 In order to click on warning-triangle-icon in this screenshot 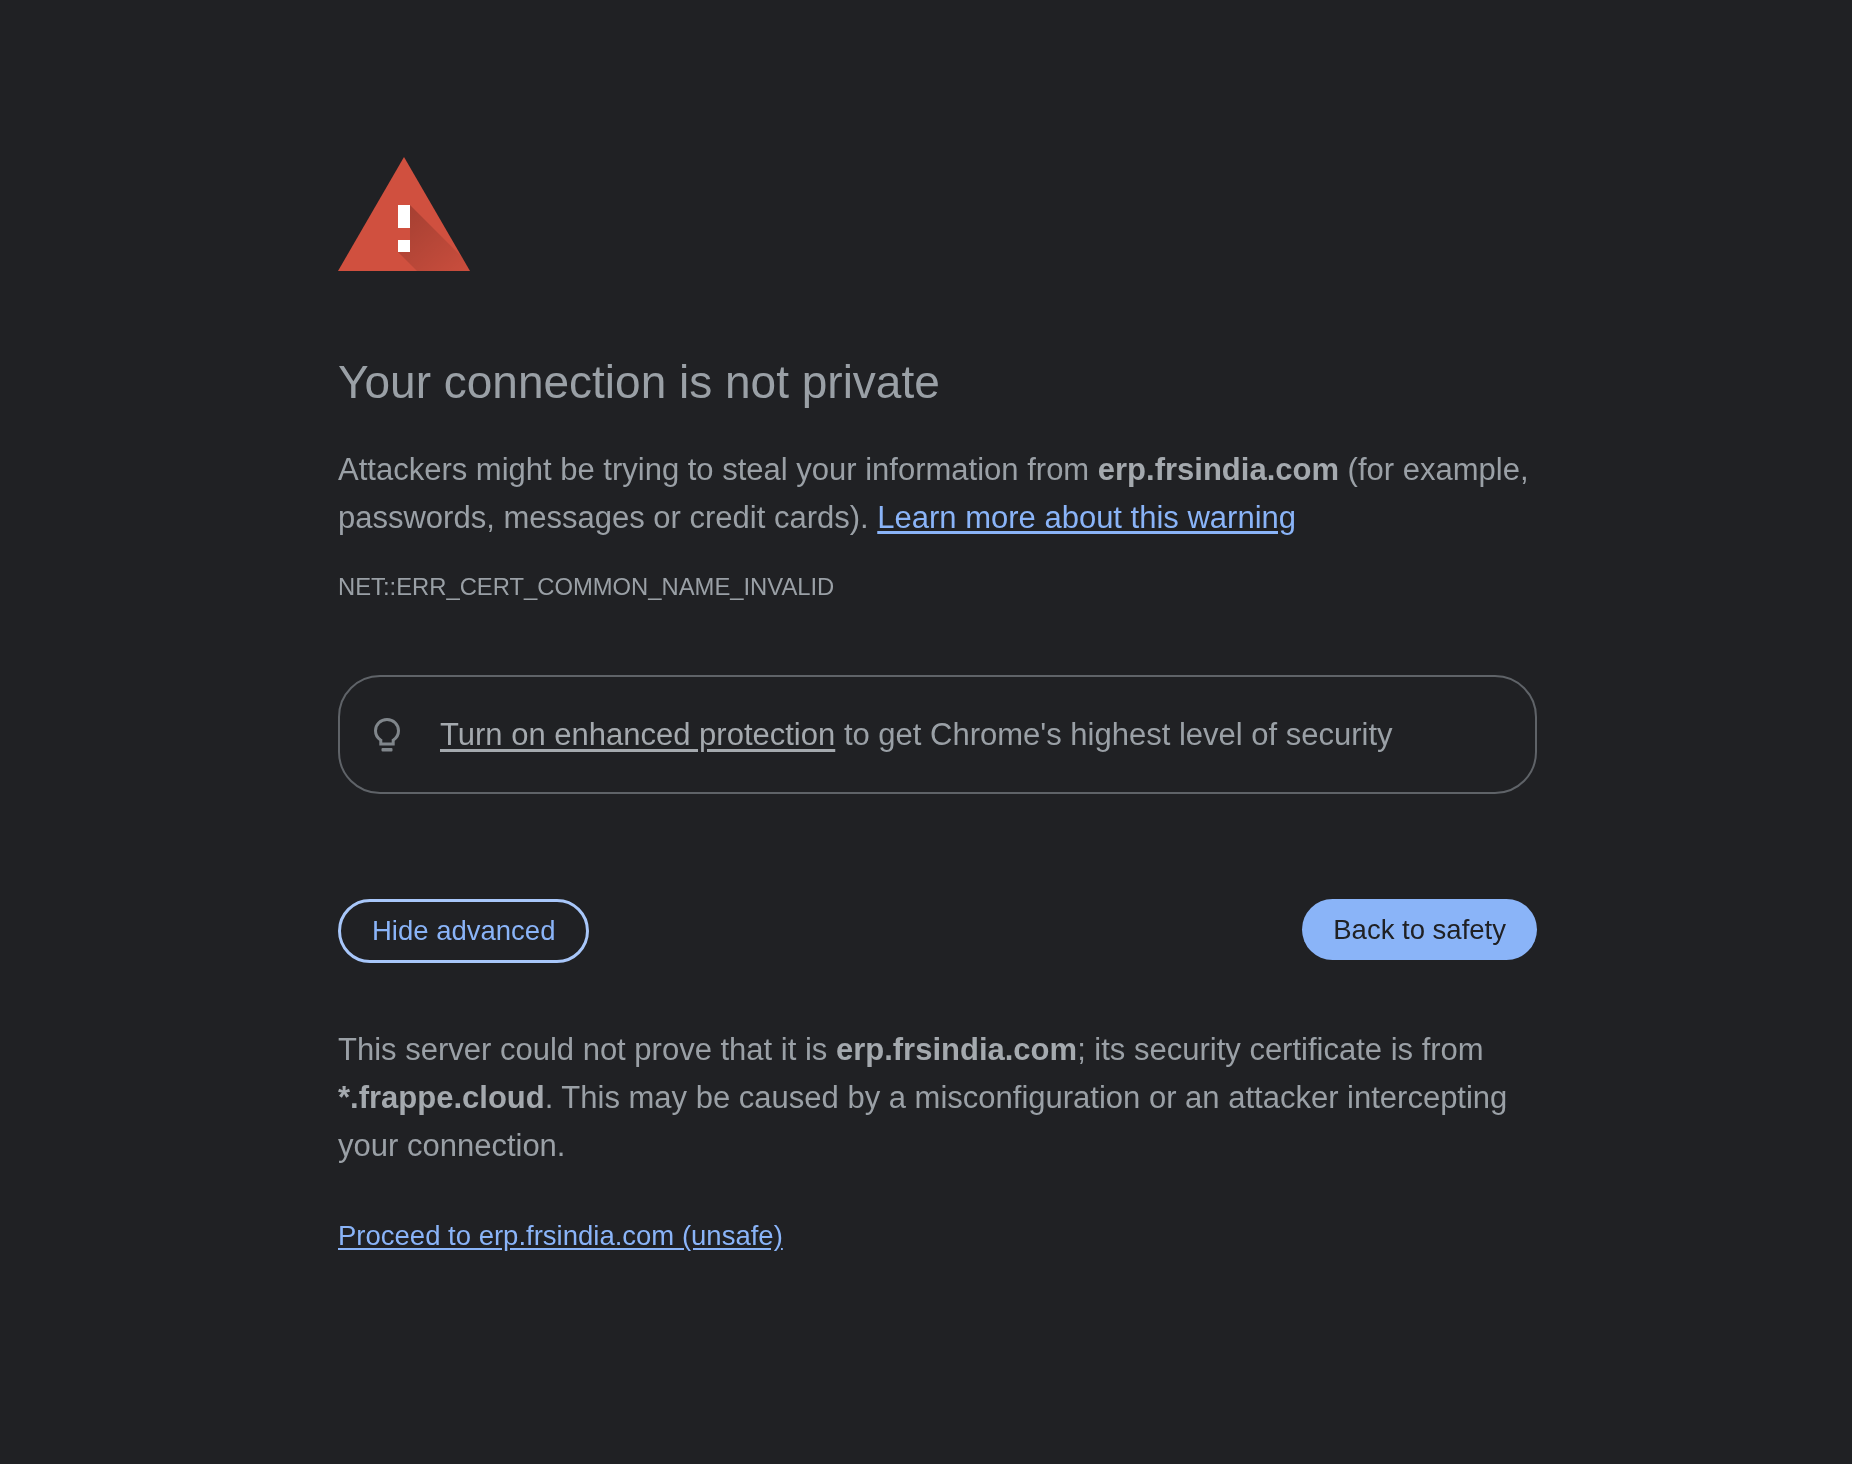, I will do `click(404, 214)`.